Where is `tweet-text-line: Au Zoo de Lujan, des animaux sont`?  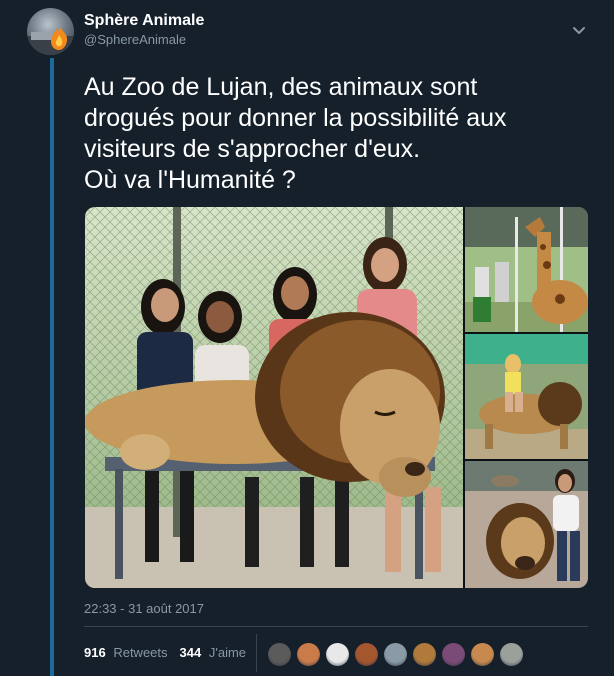 tweet-text-line: Au Zoo de Lujan, des animaux sont is located at coordinates (281, 87).